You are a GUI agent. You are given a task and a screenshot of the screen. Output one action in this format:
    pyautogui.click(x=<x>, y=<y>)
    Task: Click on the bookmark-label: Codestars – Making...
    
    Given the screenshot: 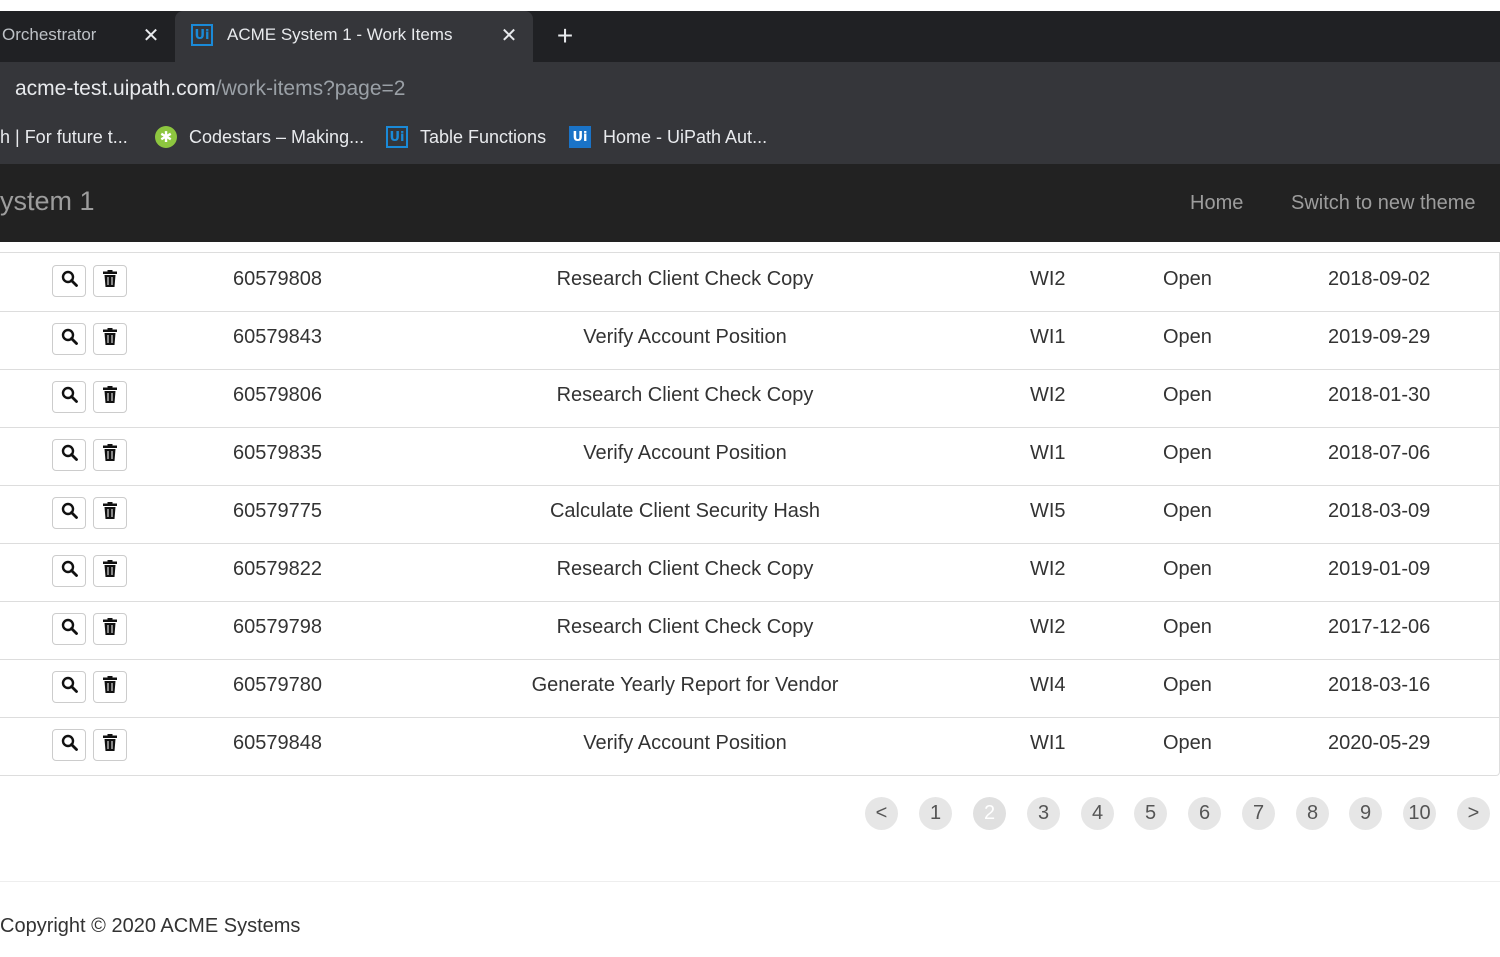 What is the action you would take?
    pyautogui.click(x=277, y=136)
    